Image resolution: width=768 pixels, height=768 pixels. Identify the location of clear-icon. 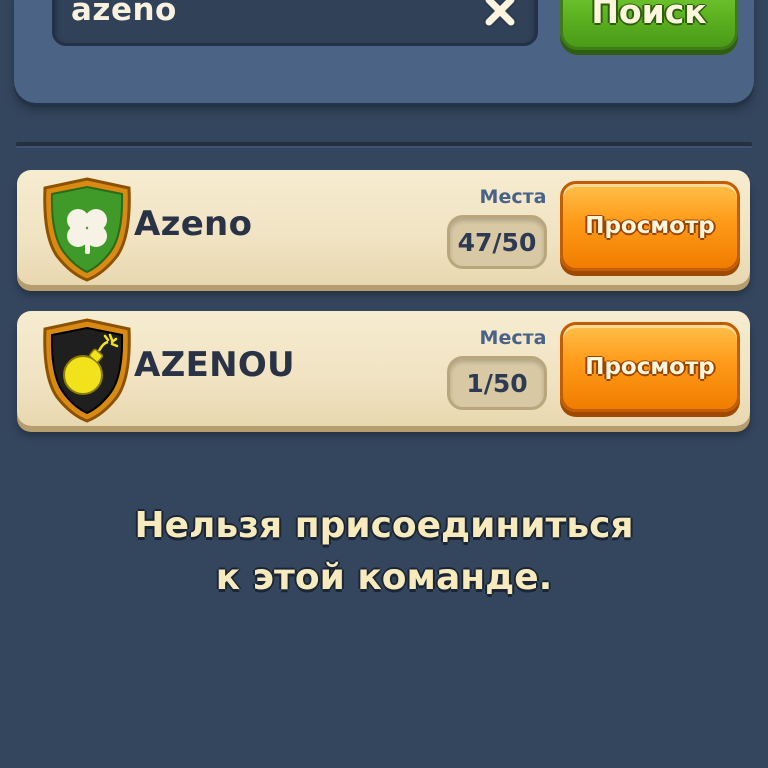
(500, 15).